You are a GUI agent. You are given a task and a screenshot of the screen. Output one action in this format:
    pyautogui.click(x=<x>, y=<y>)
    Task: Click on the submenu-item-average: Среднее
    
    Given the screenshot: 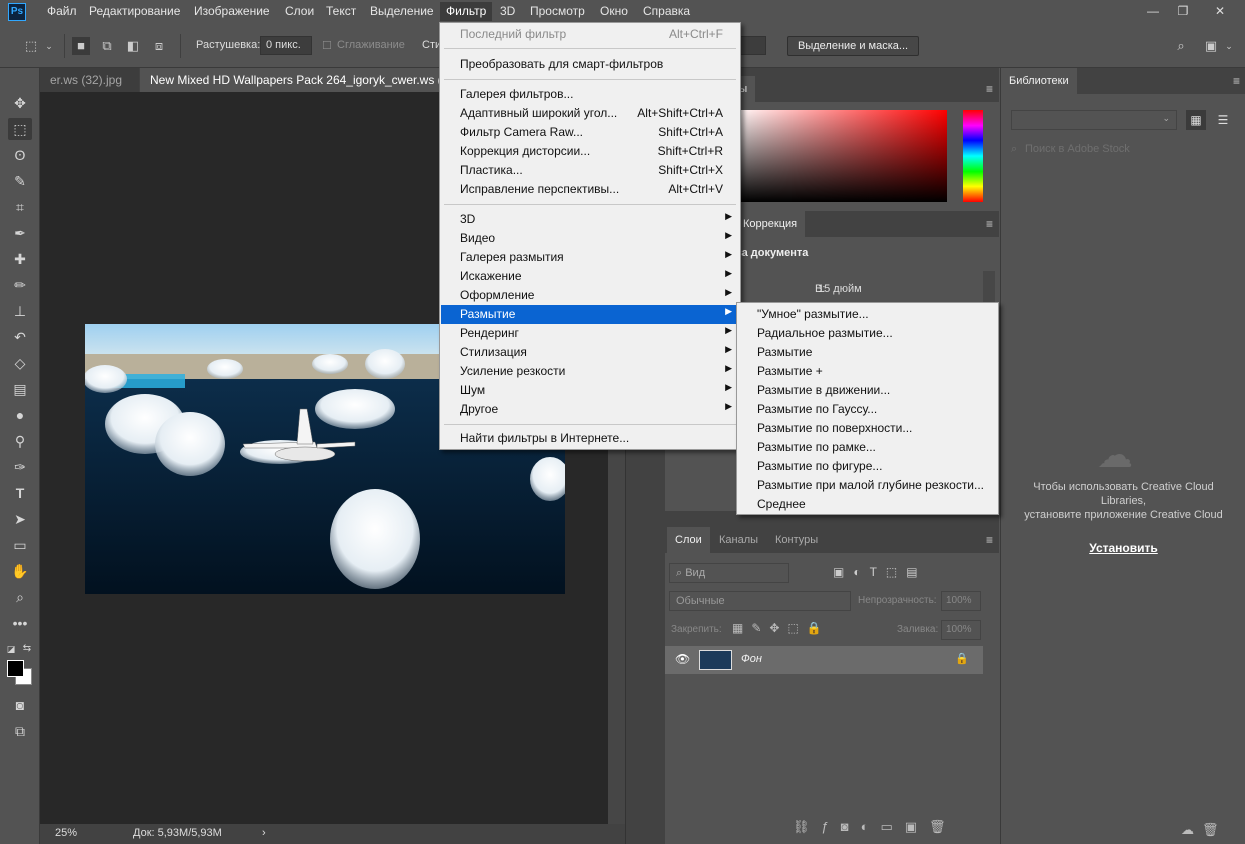 What is the action you would take?
    pyautogui.click(x=867, y=504)
    